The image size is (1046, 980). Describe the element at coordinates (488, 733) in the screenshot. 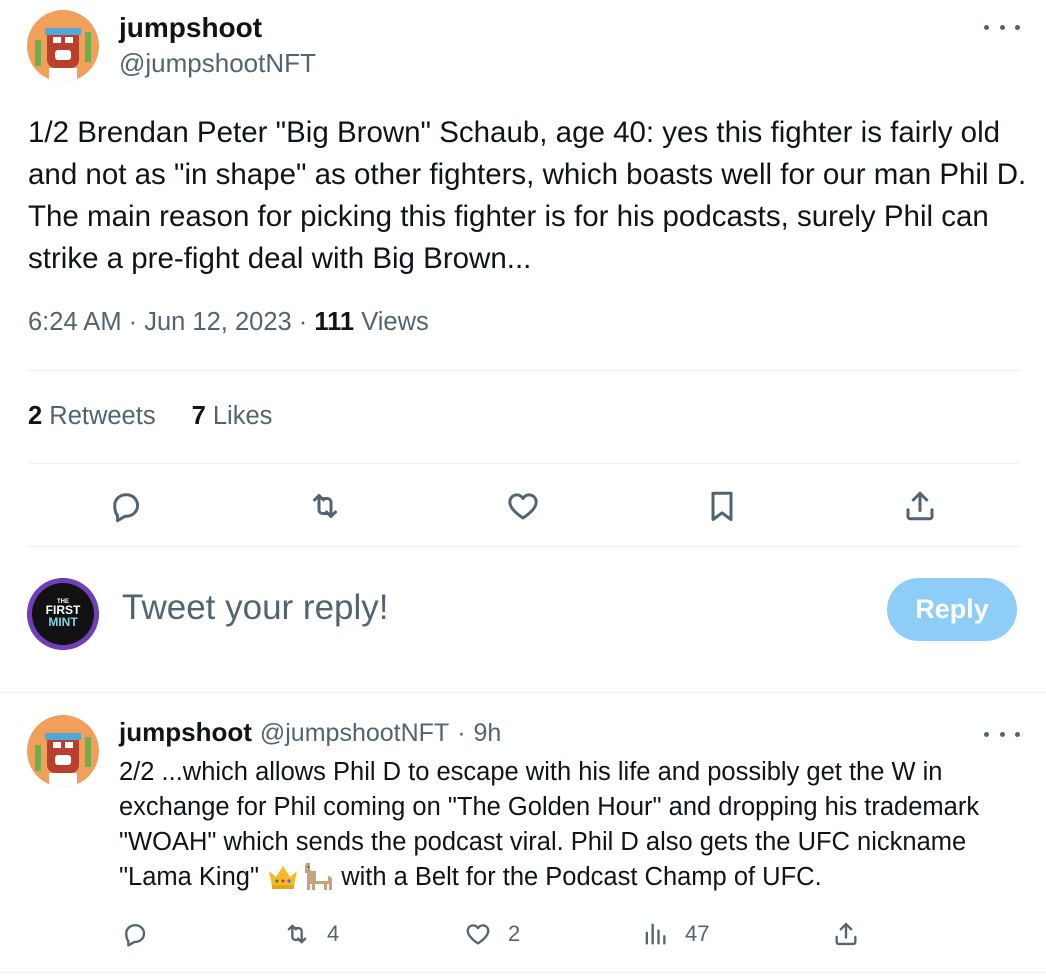

I see `reply-time: 9h` at that location.